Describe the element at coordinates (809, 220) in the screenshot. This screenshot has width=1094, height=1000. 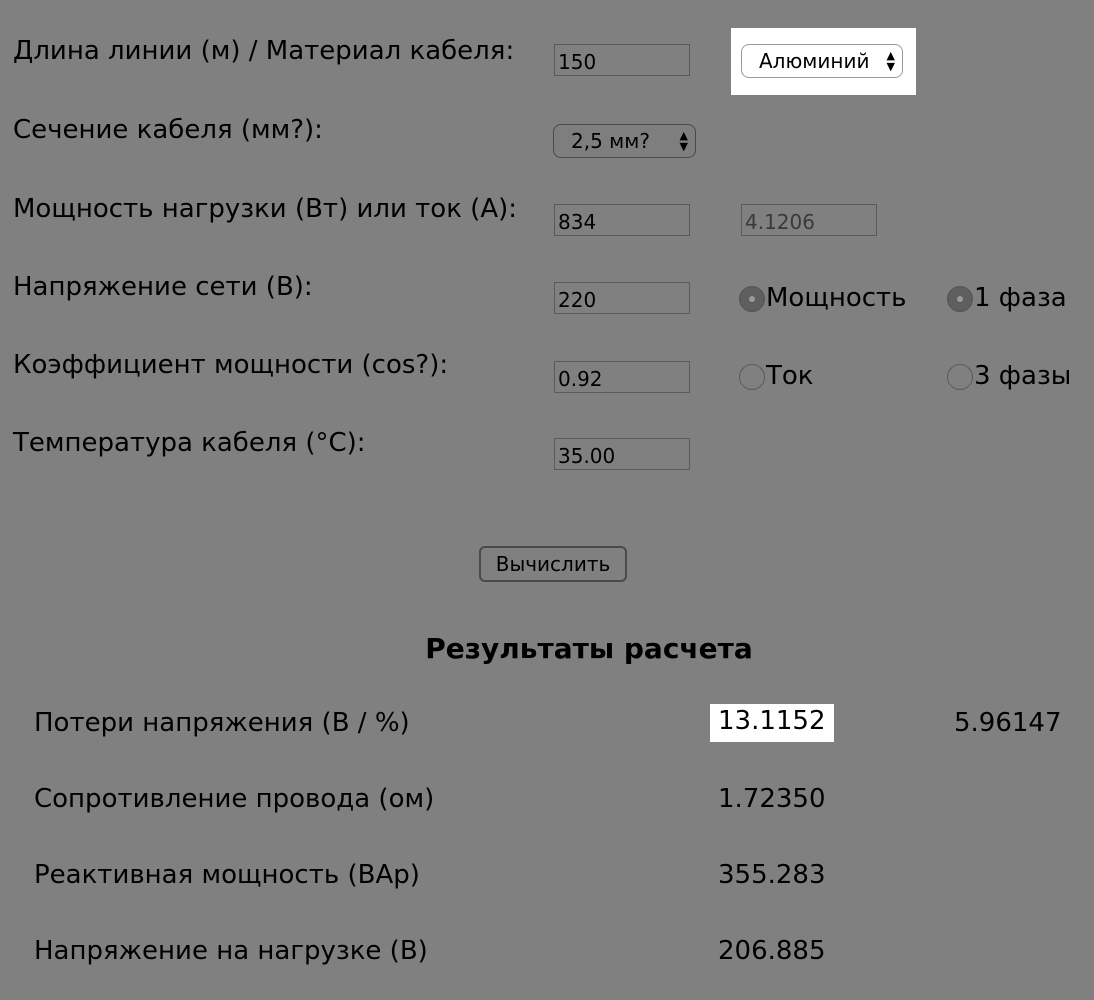
I see `current-output` at that location.